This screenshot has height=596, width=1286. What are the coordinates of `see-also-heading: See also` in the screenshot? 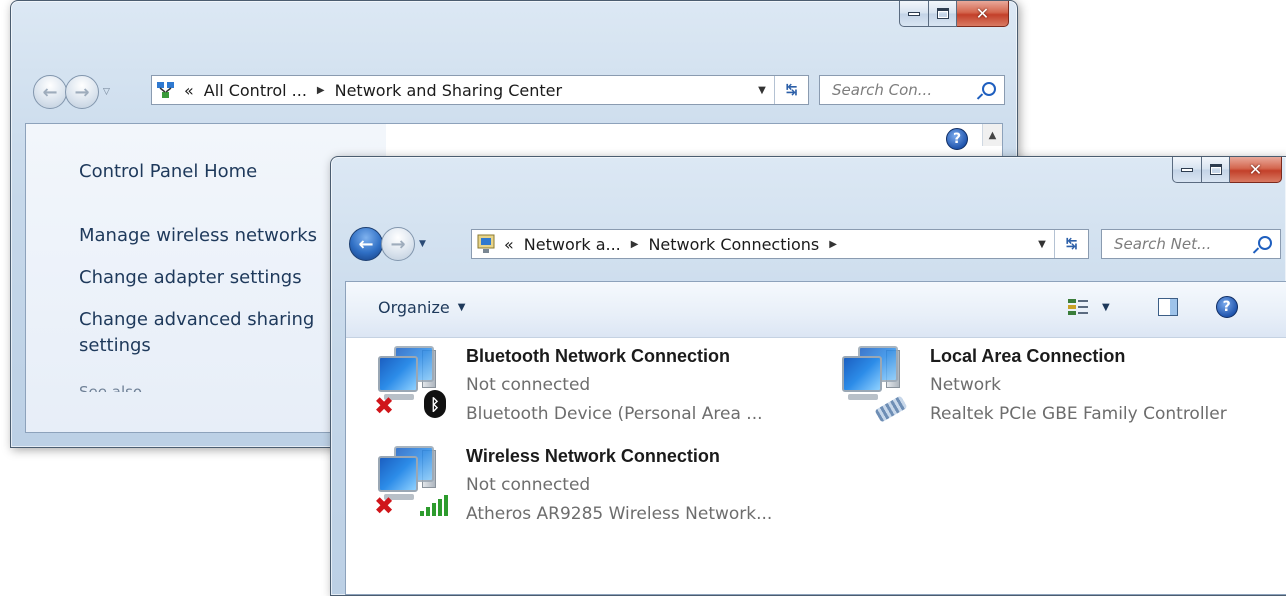 It's located at (111, 387).